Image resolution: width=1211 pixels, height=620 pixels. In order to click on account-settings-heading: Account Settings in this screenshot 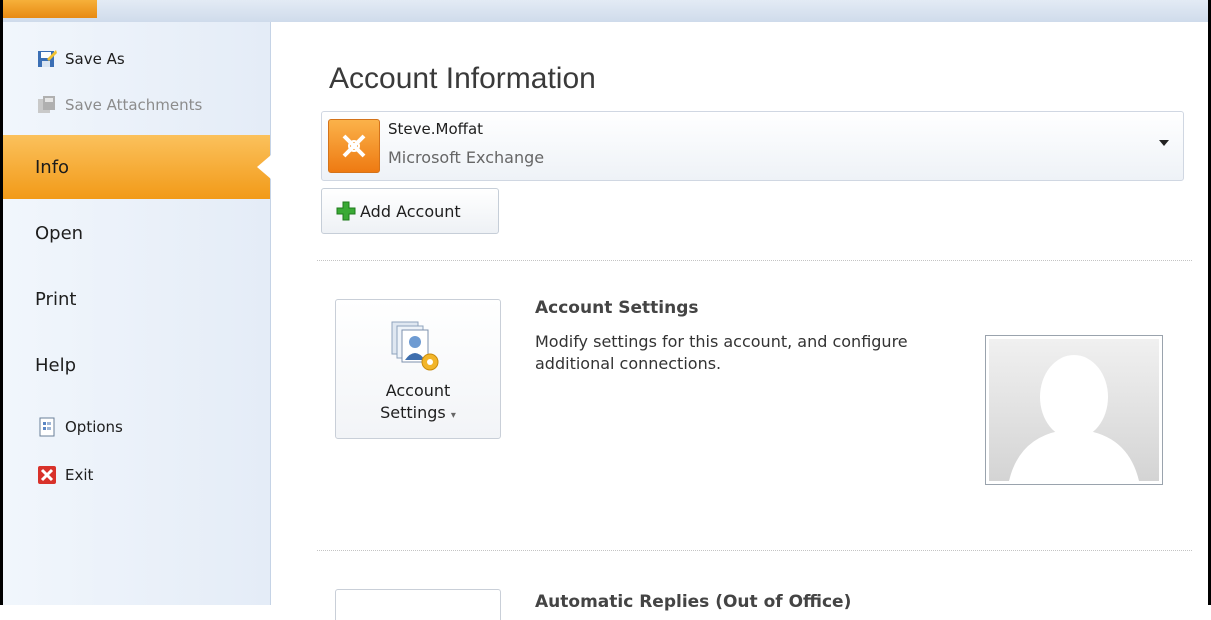, I will do `click(617, 308)`.